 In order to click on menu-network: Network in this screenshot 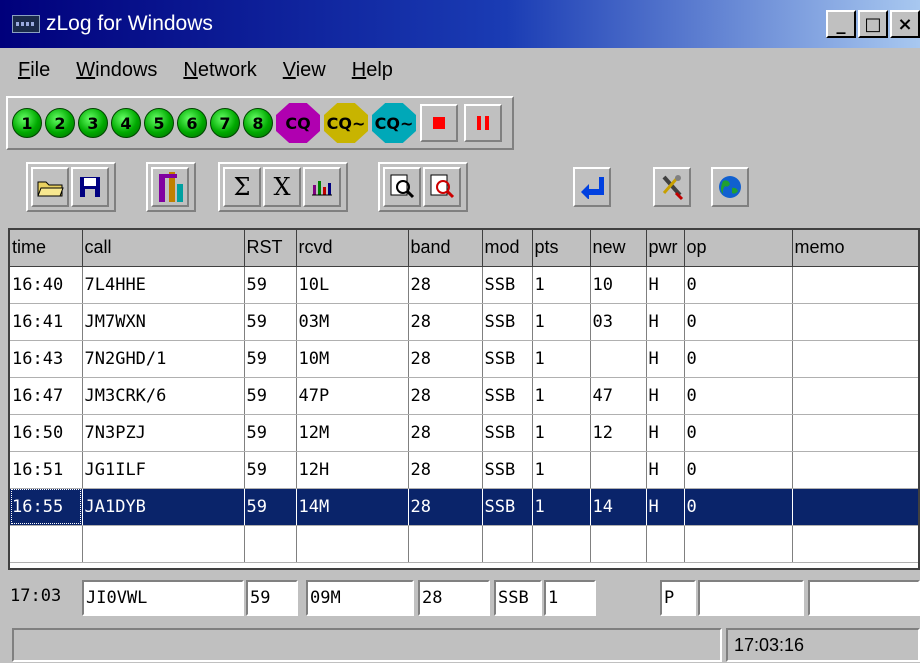, I will do `click(219, 70)`.